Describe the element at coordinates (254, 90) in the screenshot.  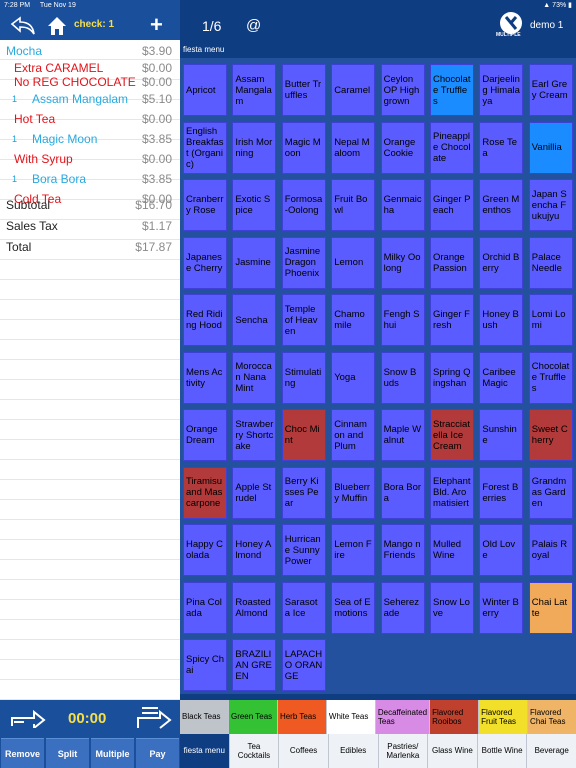
I see `menu-tile: Assam Mangalam` at that location.